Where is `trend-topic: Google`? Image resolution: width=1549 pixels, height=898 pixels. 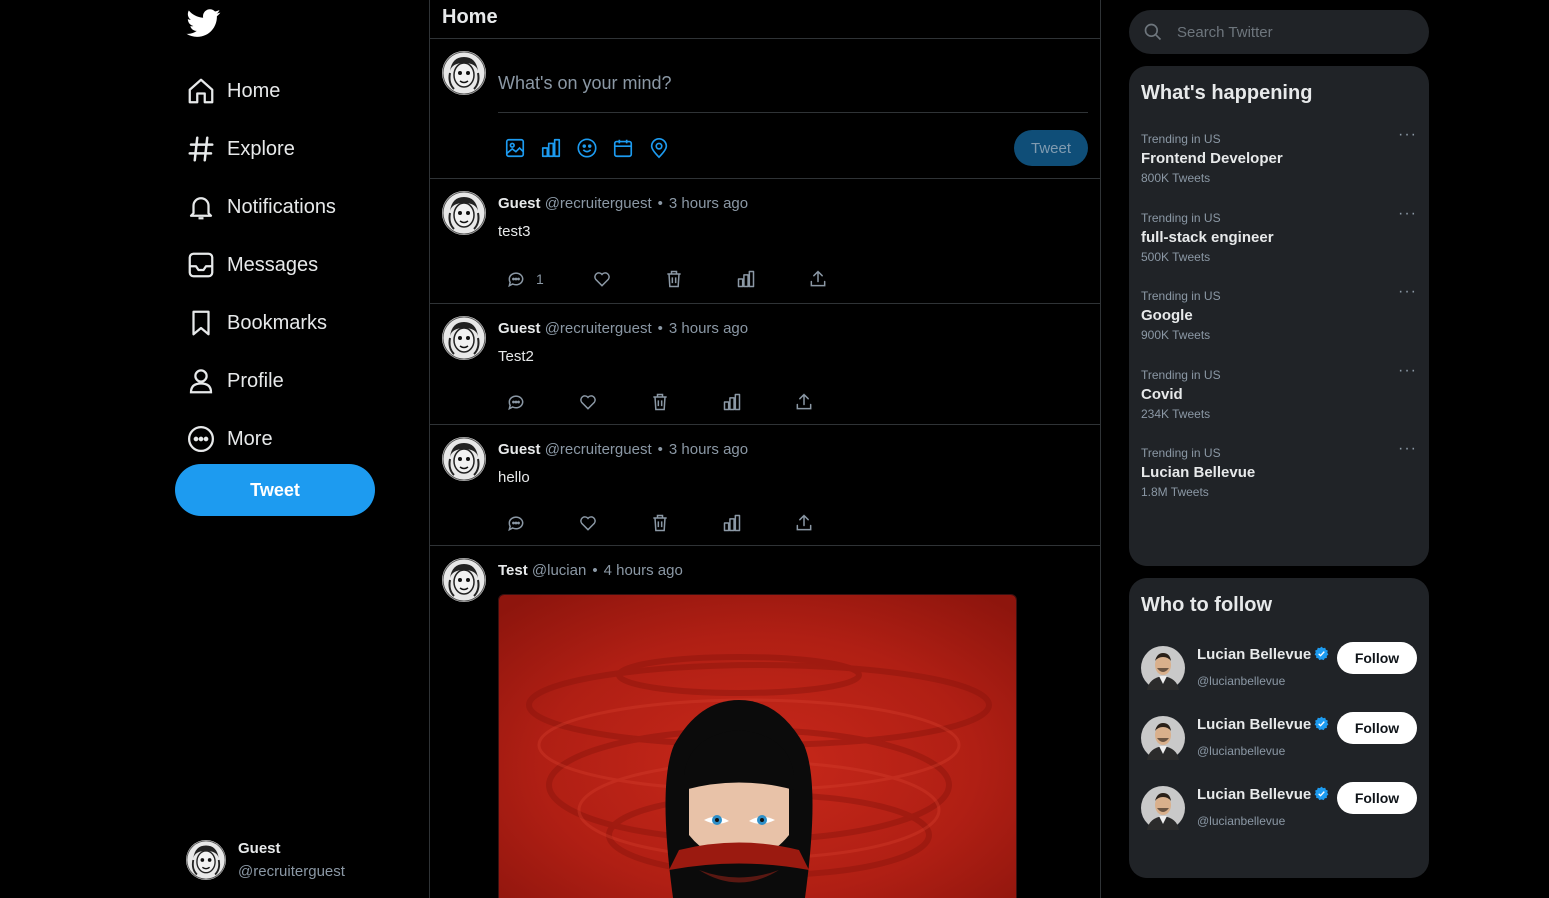 trend-topic: Google is located at coordinates (1167, 315).